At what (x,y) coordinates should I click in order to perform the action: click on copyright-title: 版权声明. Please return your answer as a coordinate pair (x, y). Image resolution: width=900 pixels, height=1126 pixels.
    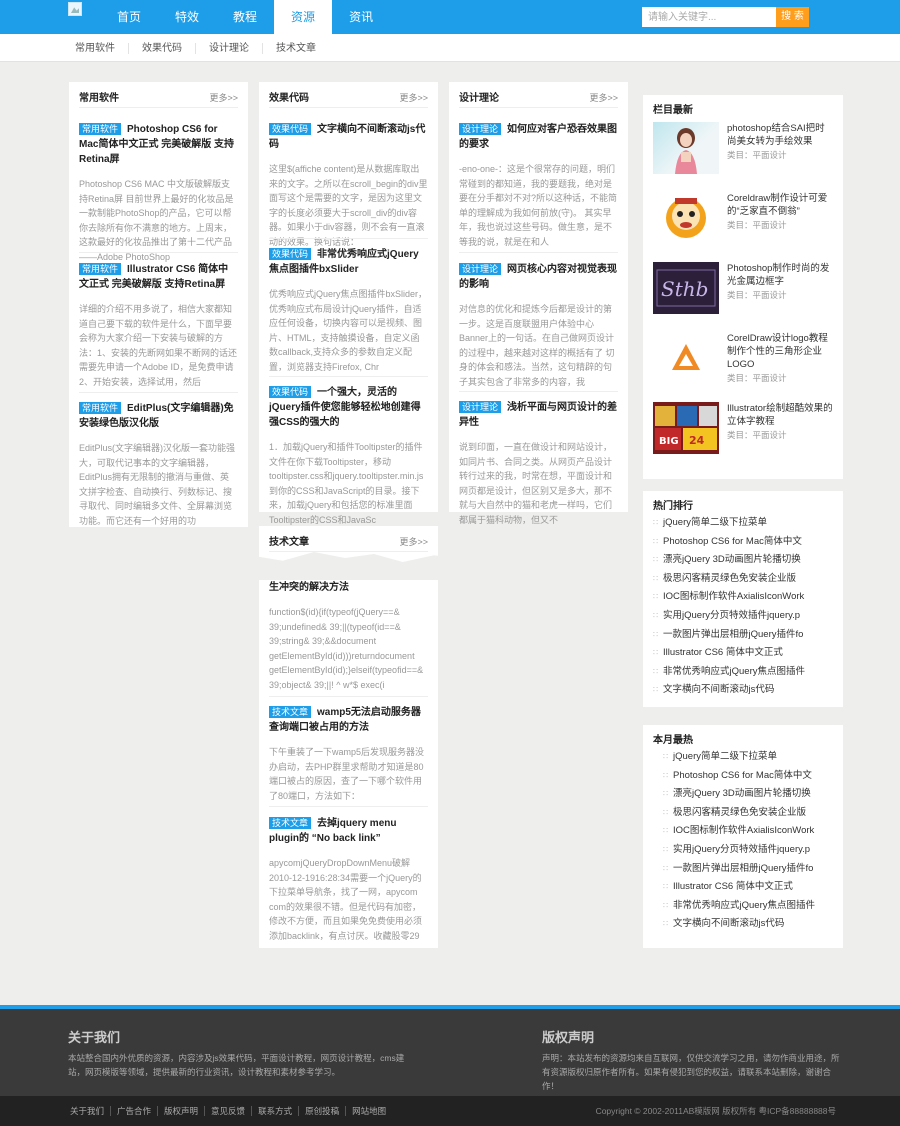
    Looking at the image, I should click on (568, 1037).